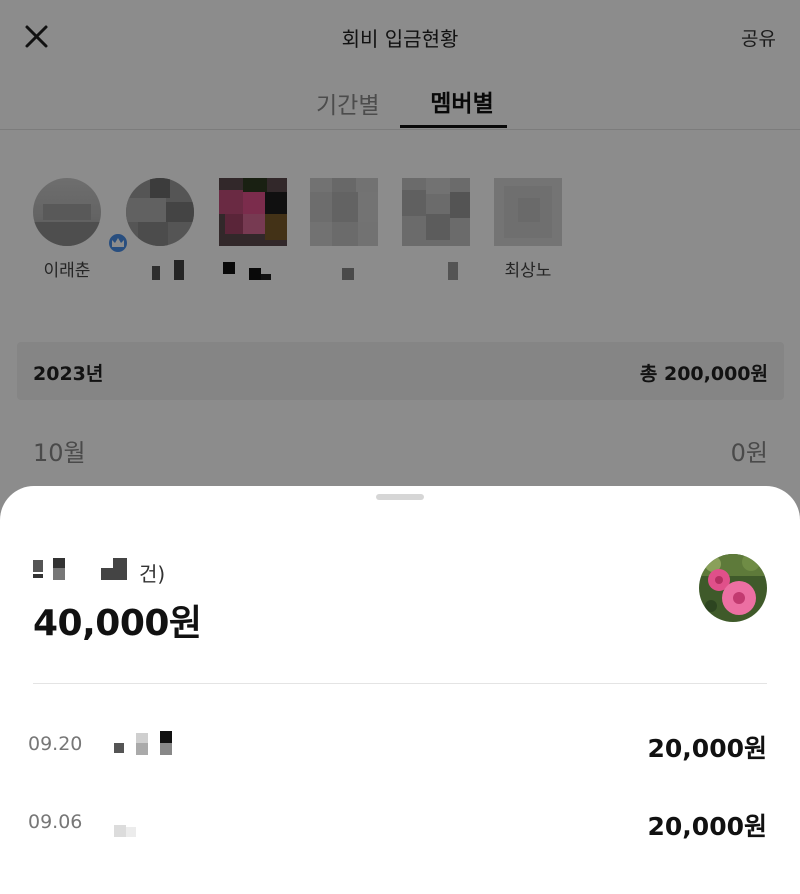 Image resolution: width=800 pixels, height=894 pixels. I want to click on member-total-amount: 40,000원, so click(117, 623).